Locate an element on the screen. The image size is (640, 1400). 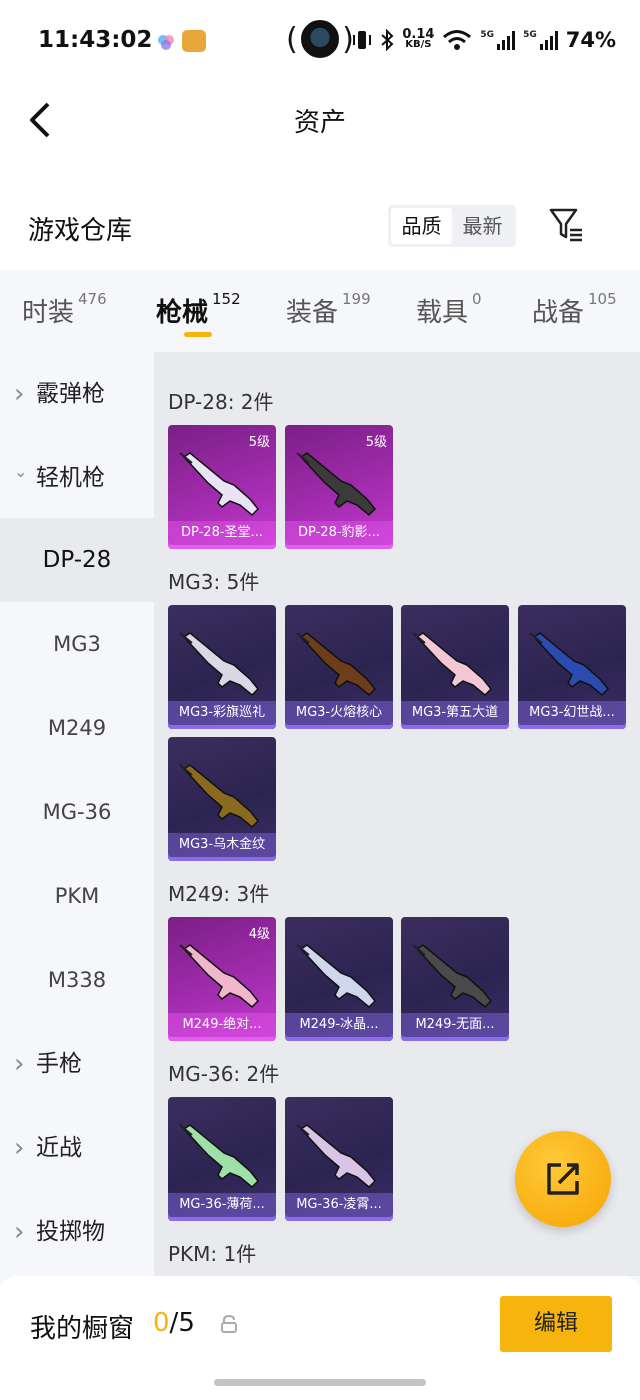
page-header: 资产 is located at coordinates (320, 120).